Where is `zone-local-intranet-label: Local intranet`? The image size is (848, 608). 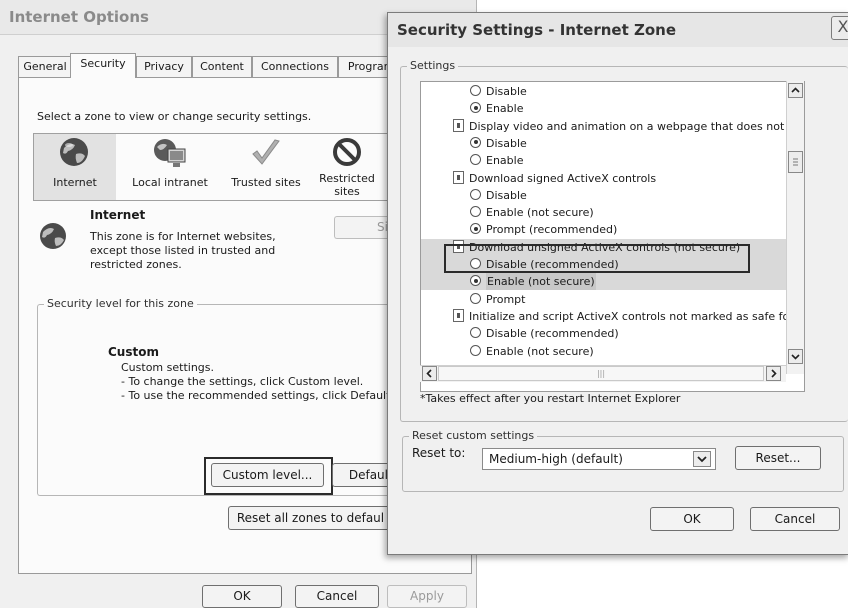 zone-local-intranet-label: Local intranet is located at coordinates (170, 182).